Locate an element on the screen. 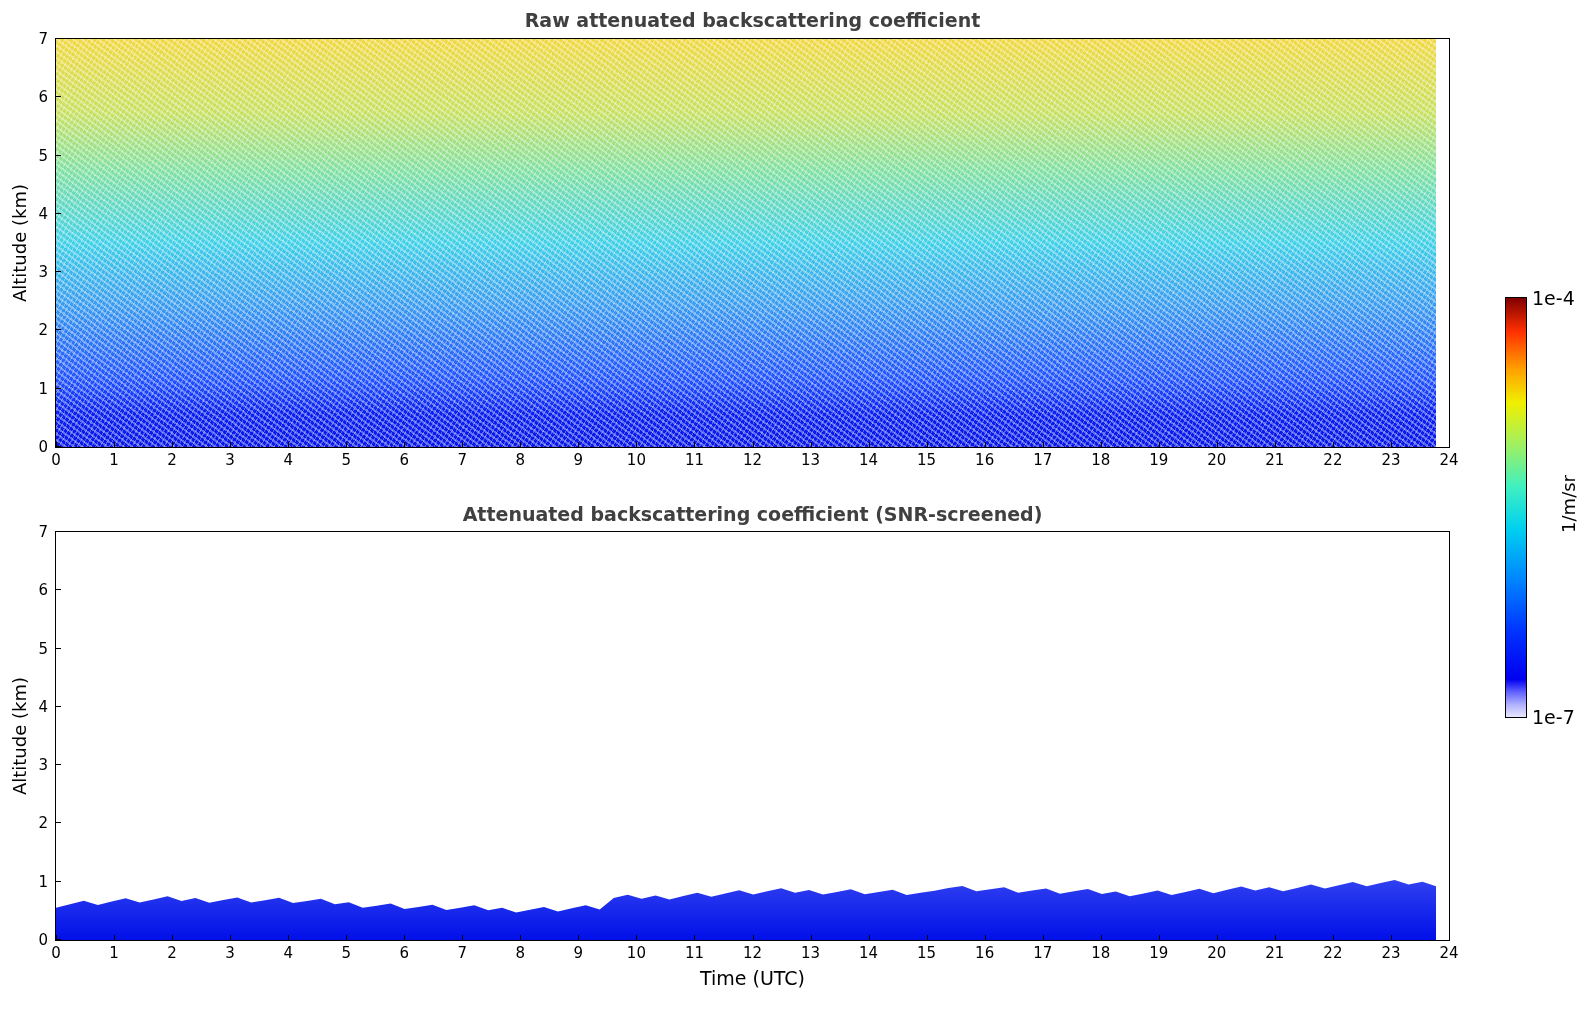 Image resolution: width=1595 pixels, height=1020 pixels. x-axis-label: Time (UTC) is located at coordinates (752, 978).